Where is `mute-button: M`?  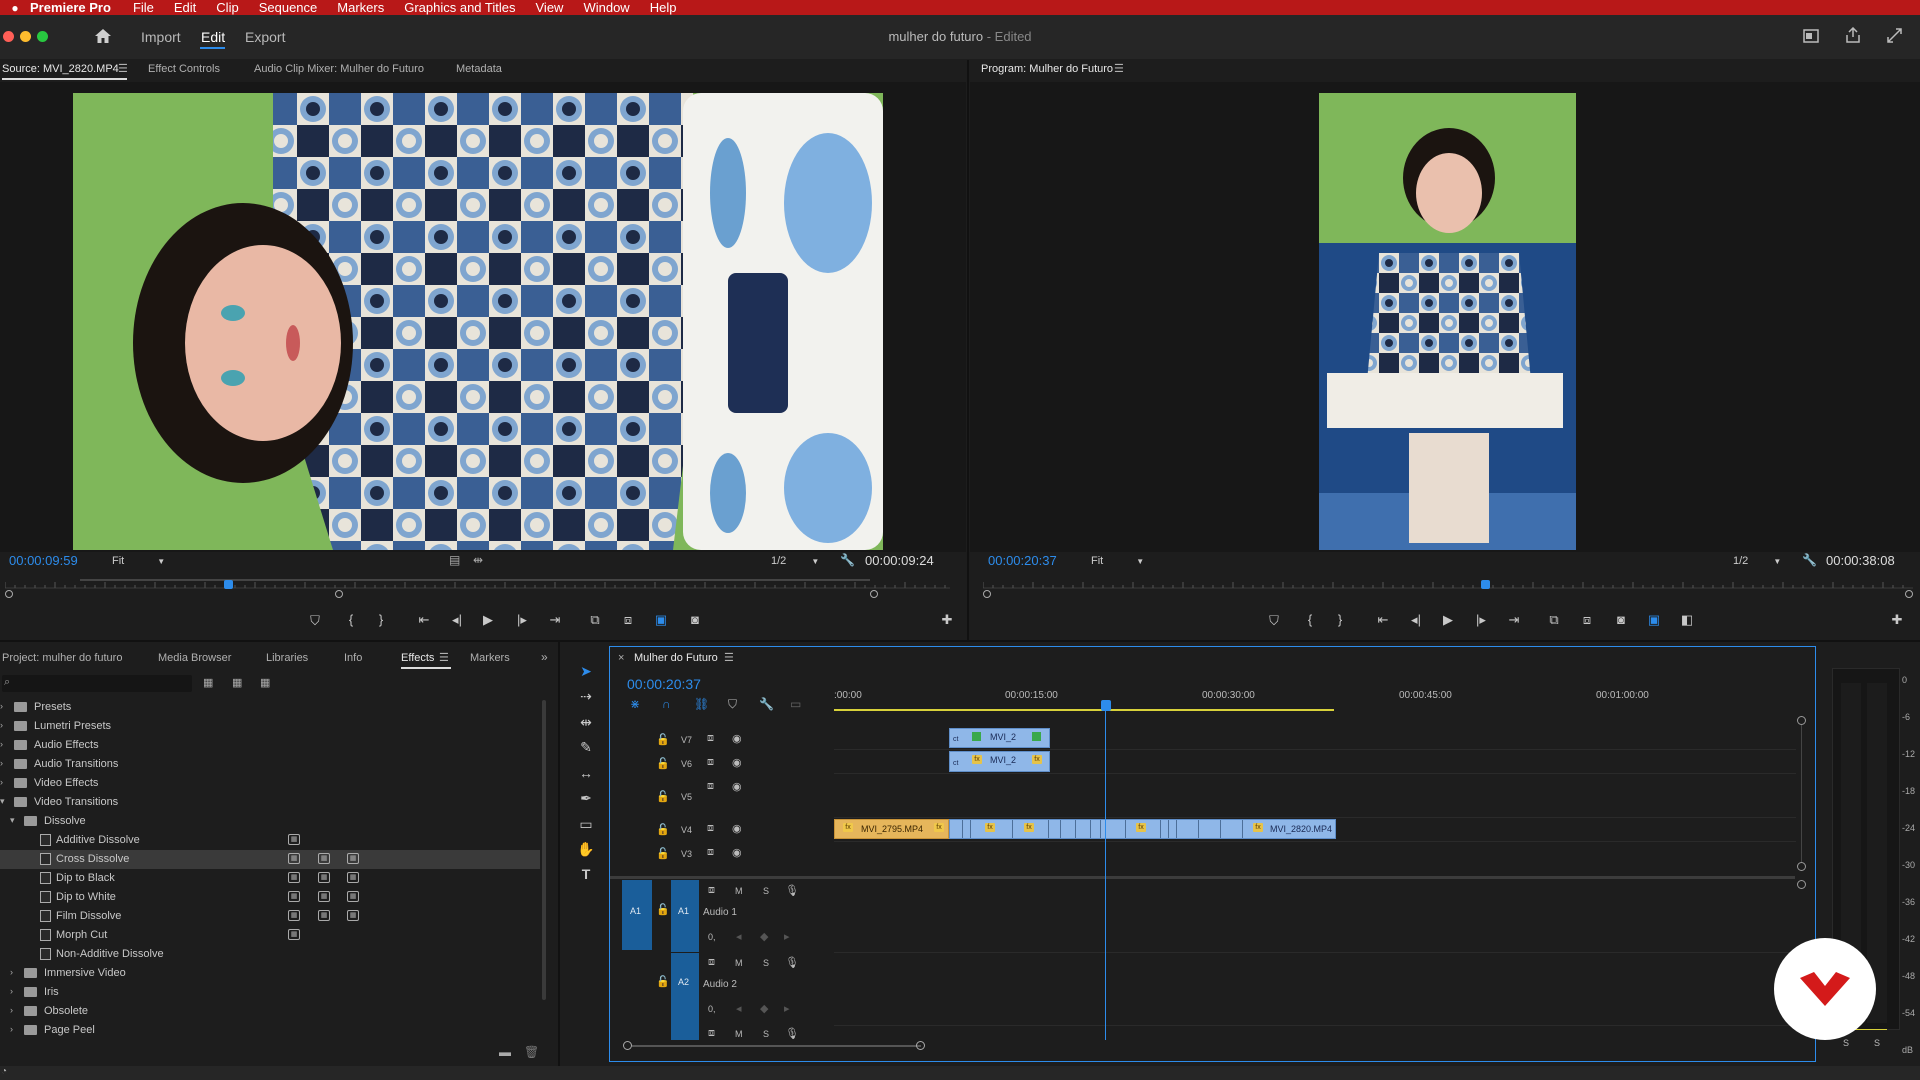 mute-button: M is located at coordinates (739, 1034).